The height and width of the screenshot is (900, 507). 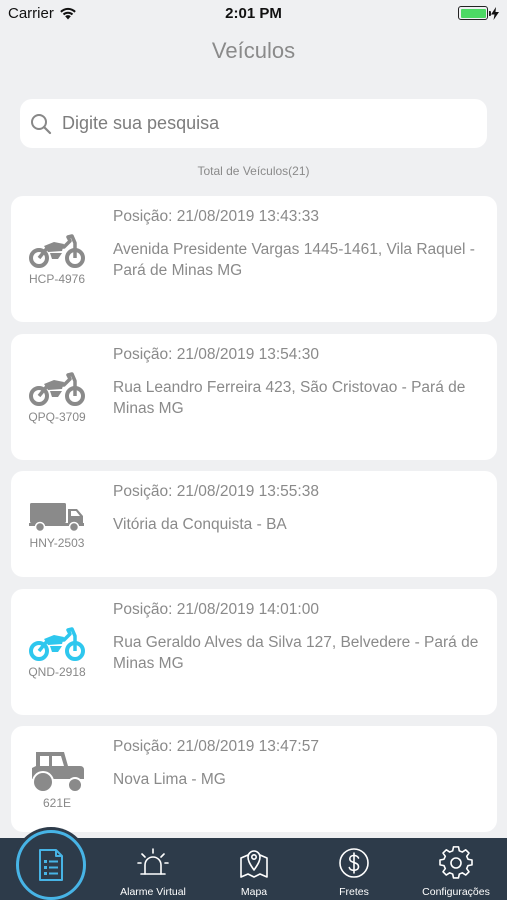 I want to click on tab-label: Configurações, so click(x=456, y=892).